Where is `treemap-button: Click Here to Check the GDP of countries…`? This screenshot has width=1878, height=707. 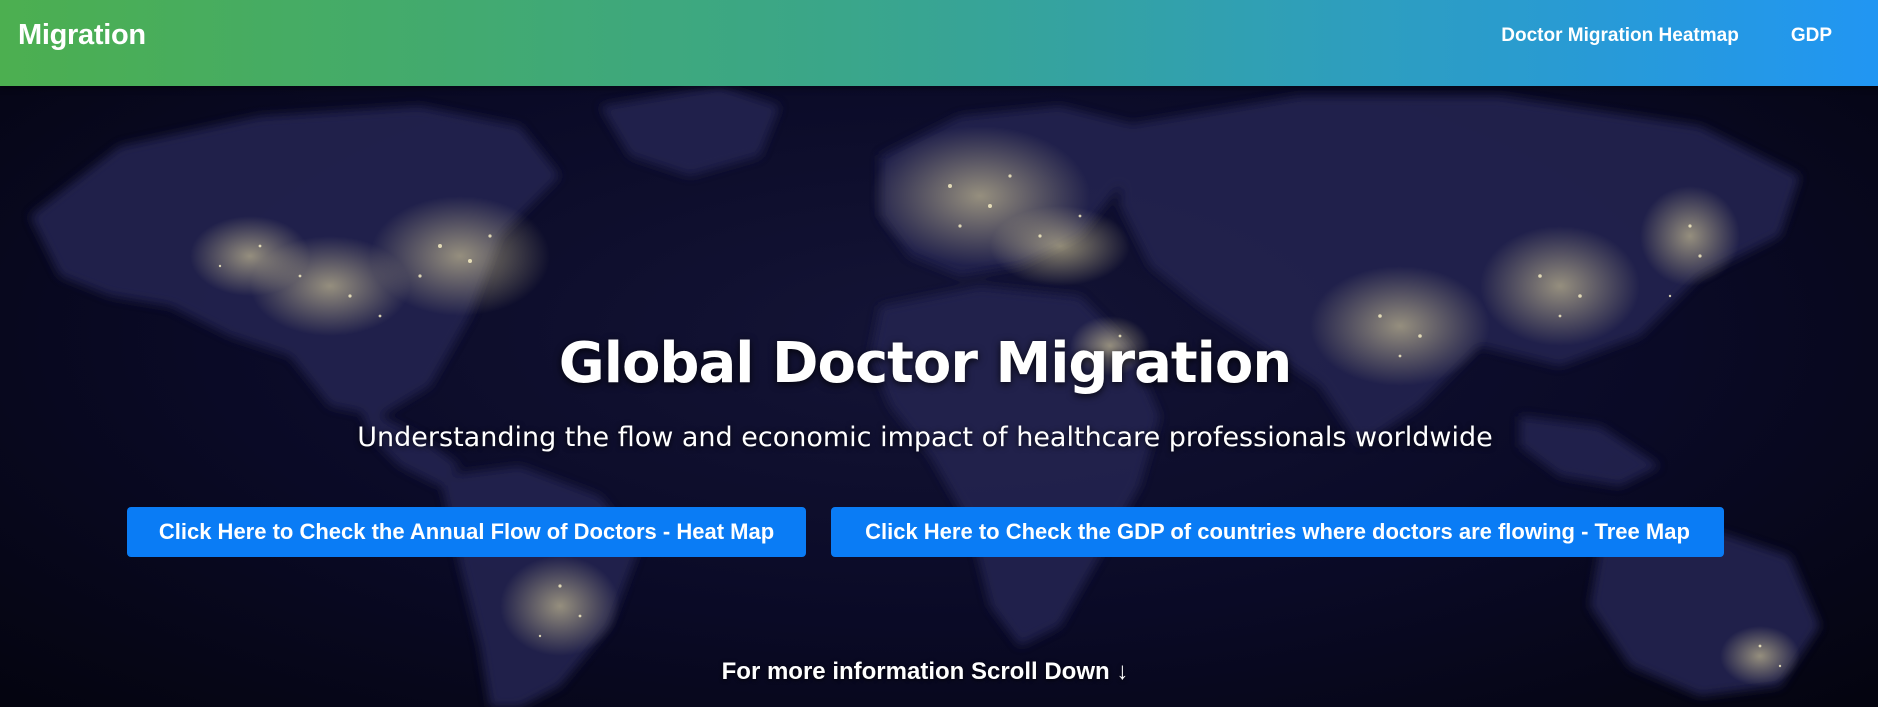 treemap-button: Click Here to Check the GDP of countries… is located at coordinates (1277, 532).